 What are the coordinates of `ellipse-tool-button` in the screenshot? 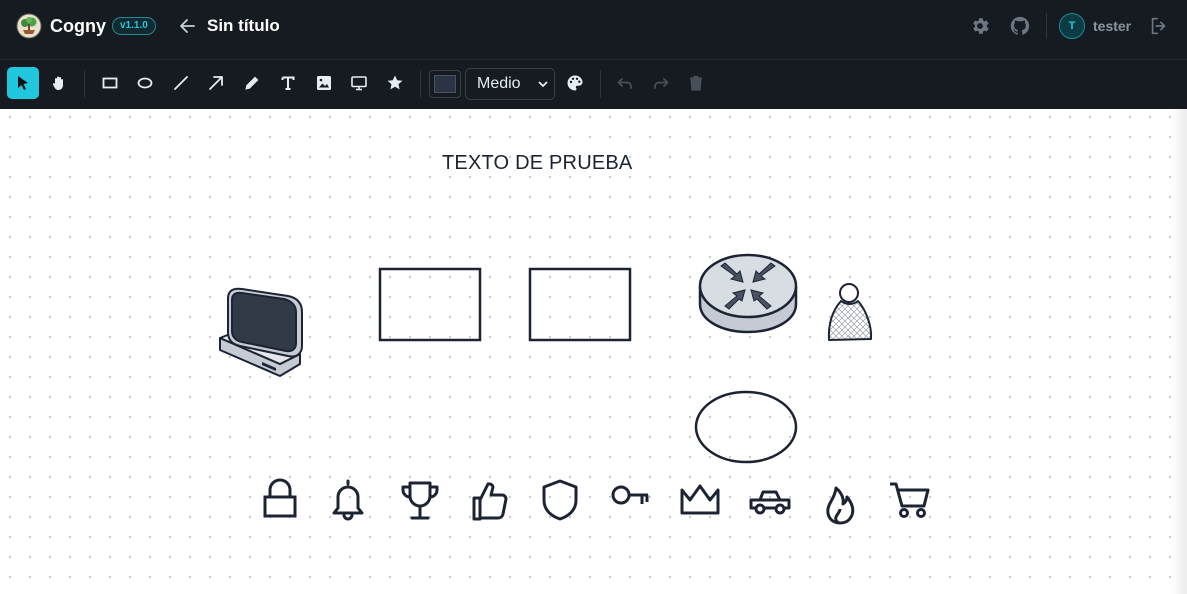 It's located at (145, 83).